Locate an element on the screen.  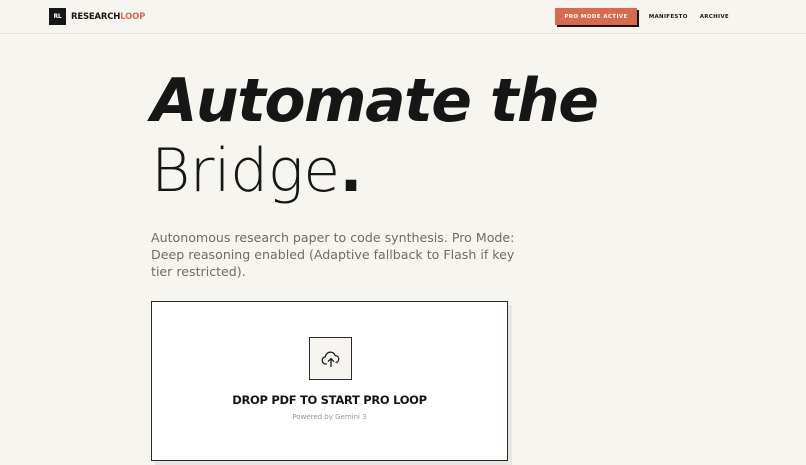
logo-text-primary: RESEARCH is located at coordinates (96, 16).